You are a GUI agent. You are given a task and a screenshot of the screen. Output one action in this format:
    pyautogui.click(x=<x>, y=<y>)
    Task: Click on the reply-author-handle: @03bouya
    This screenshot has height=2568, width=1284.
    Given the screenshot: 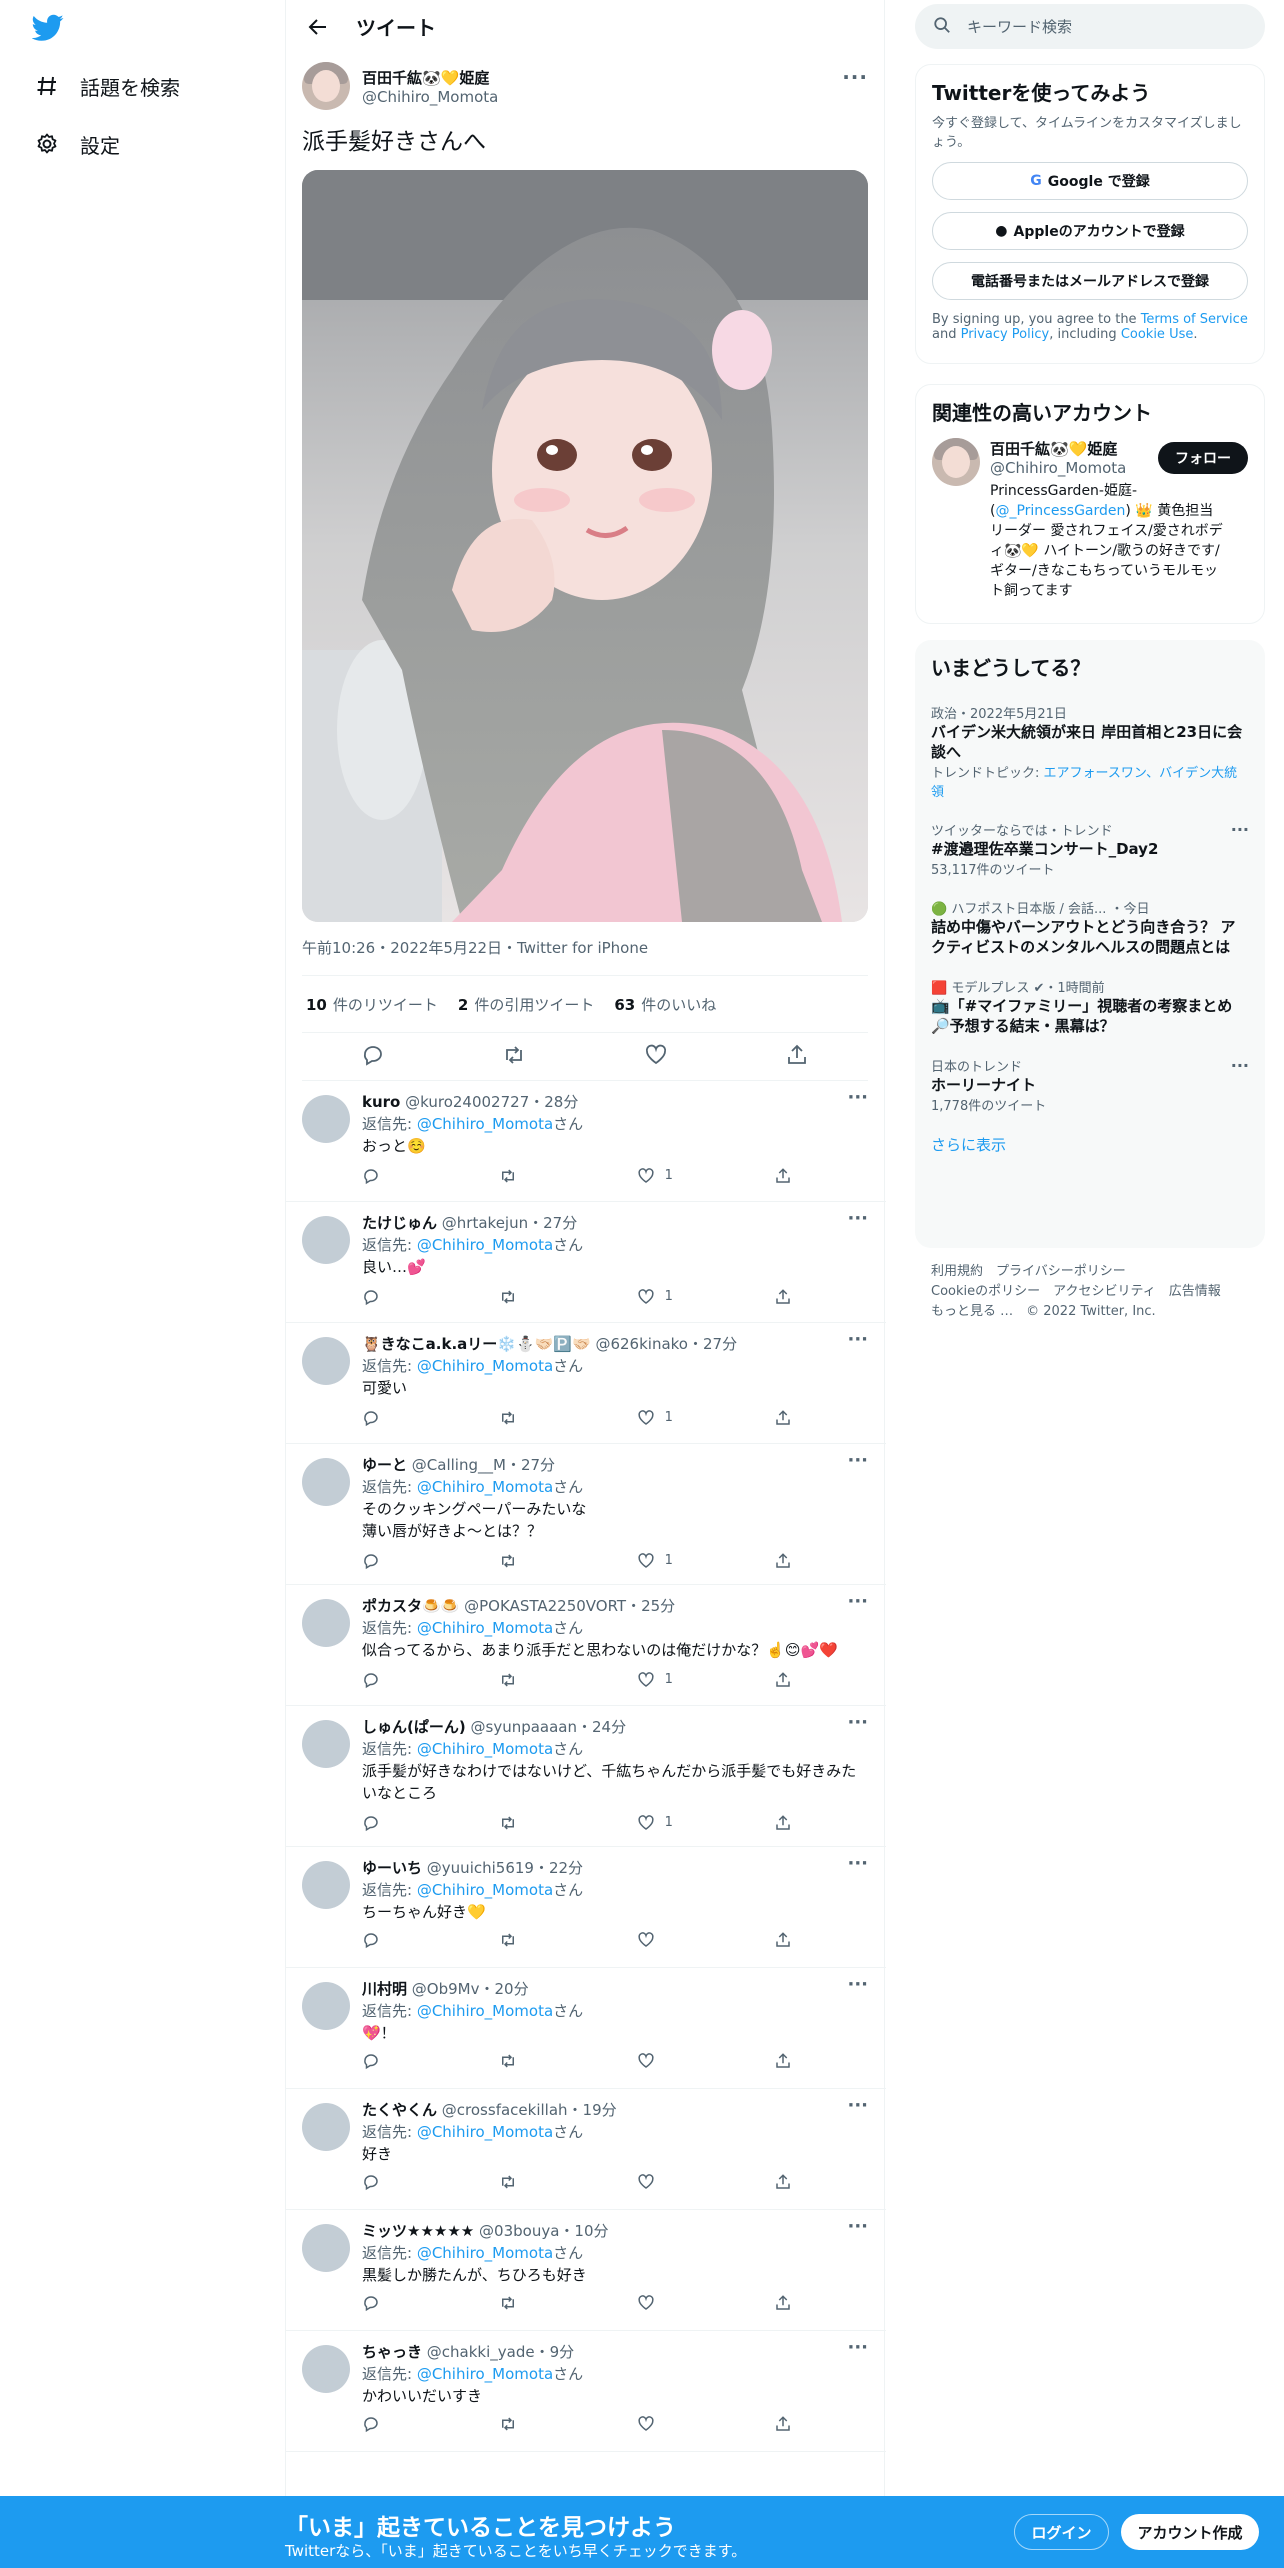 What is the action you would take?
    pyautogui.click(x=519, y=2231)
    